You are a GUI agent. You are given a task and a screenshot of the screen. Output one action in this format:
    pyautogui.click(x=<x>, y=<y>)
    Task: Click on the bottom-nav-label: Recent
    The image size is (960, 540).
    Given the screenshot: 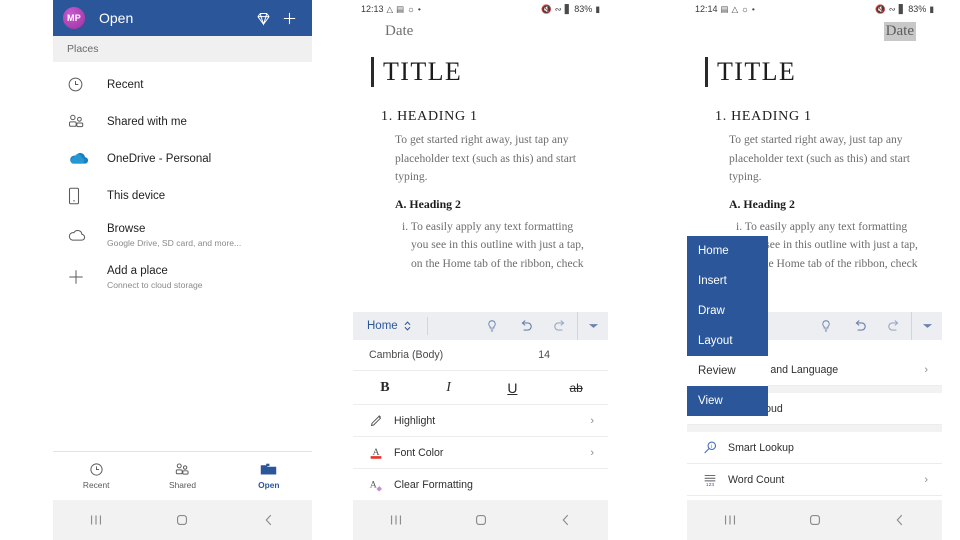 What is the action you would take?
    pyautogui.click(x=96, y=485)
    